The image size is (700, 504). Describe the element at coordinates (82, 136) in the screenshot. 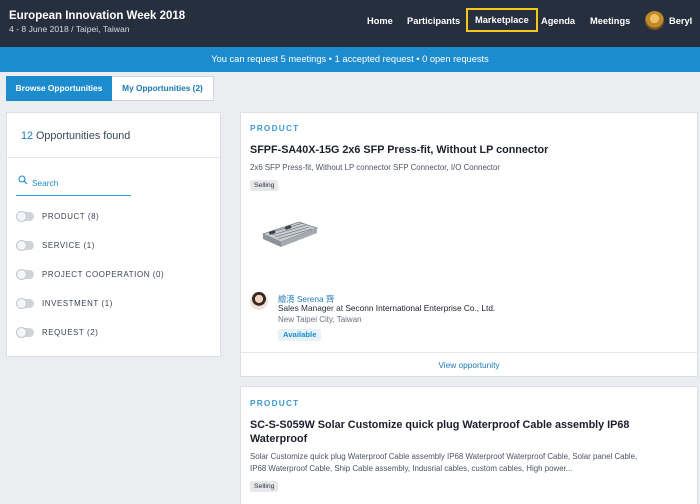

I see `count-label: Opportunities found` at that location.